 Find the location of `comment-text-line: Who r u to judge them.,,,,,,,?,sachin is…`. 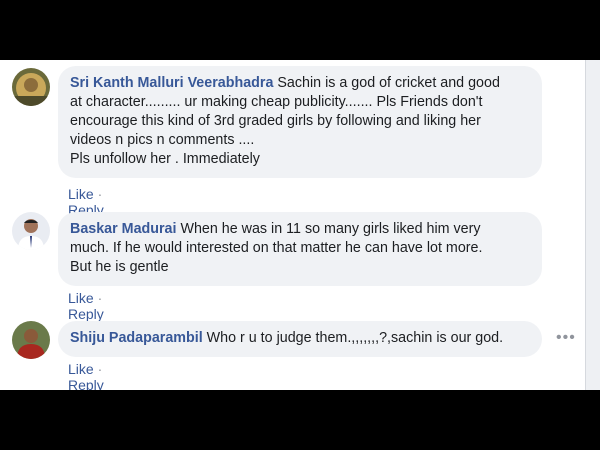

comment-text-line: Who r u to judge them.,,,,,,,?,sachin is… is located at coordinates (353, 338).